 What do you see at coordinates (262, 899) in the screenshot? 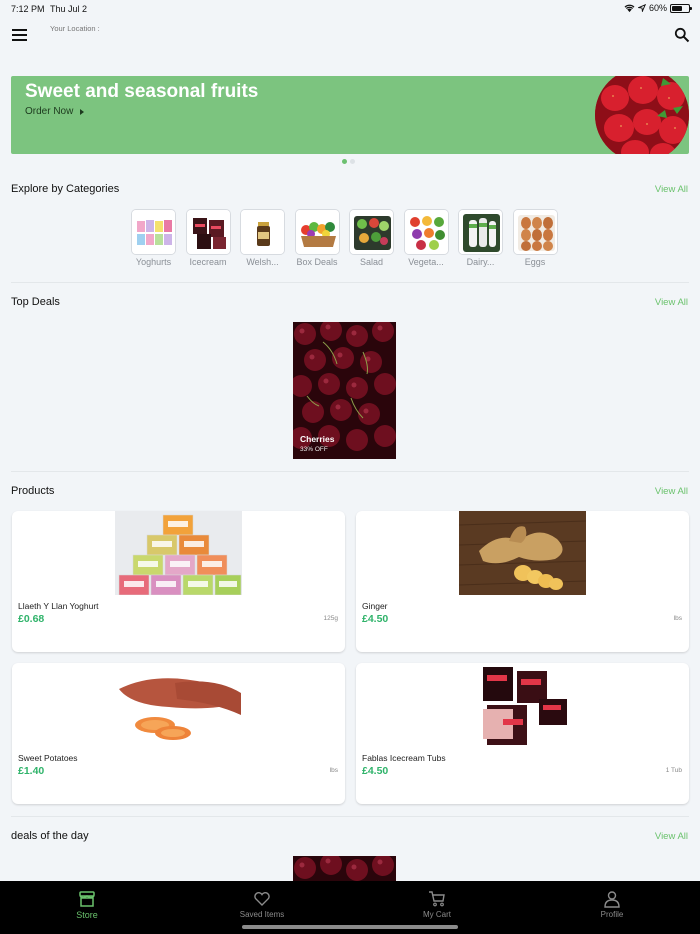
I see `heart-icon` at bounding box center [262, 899].